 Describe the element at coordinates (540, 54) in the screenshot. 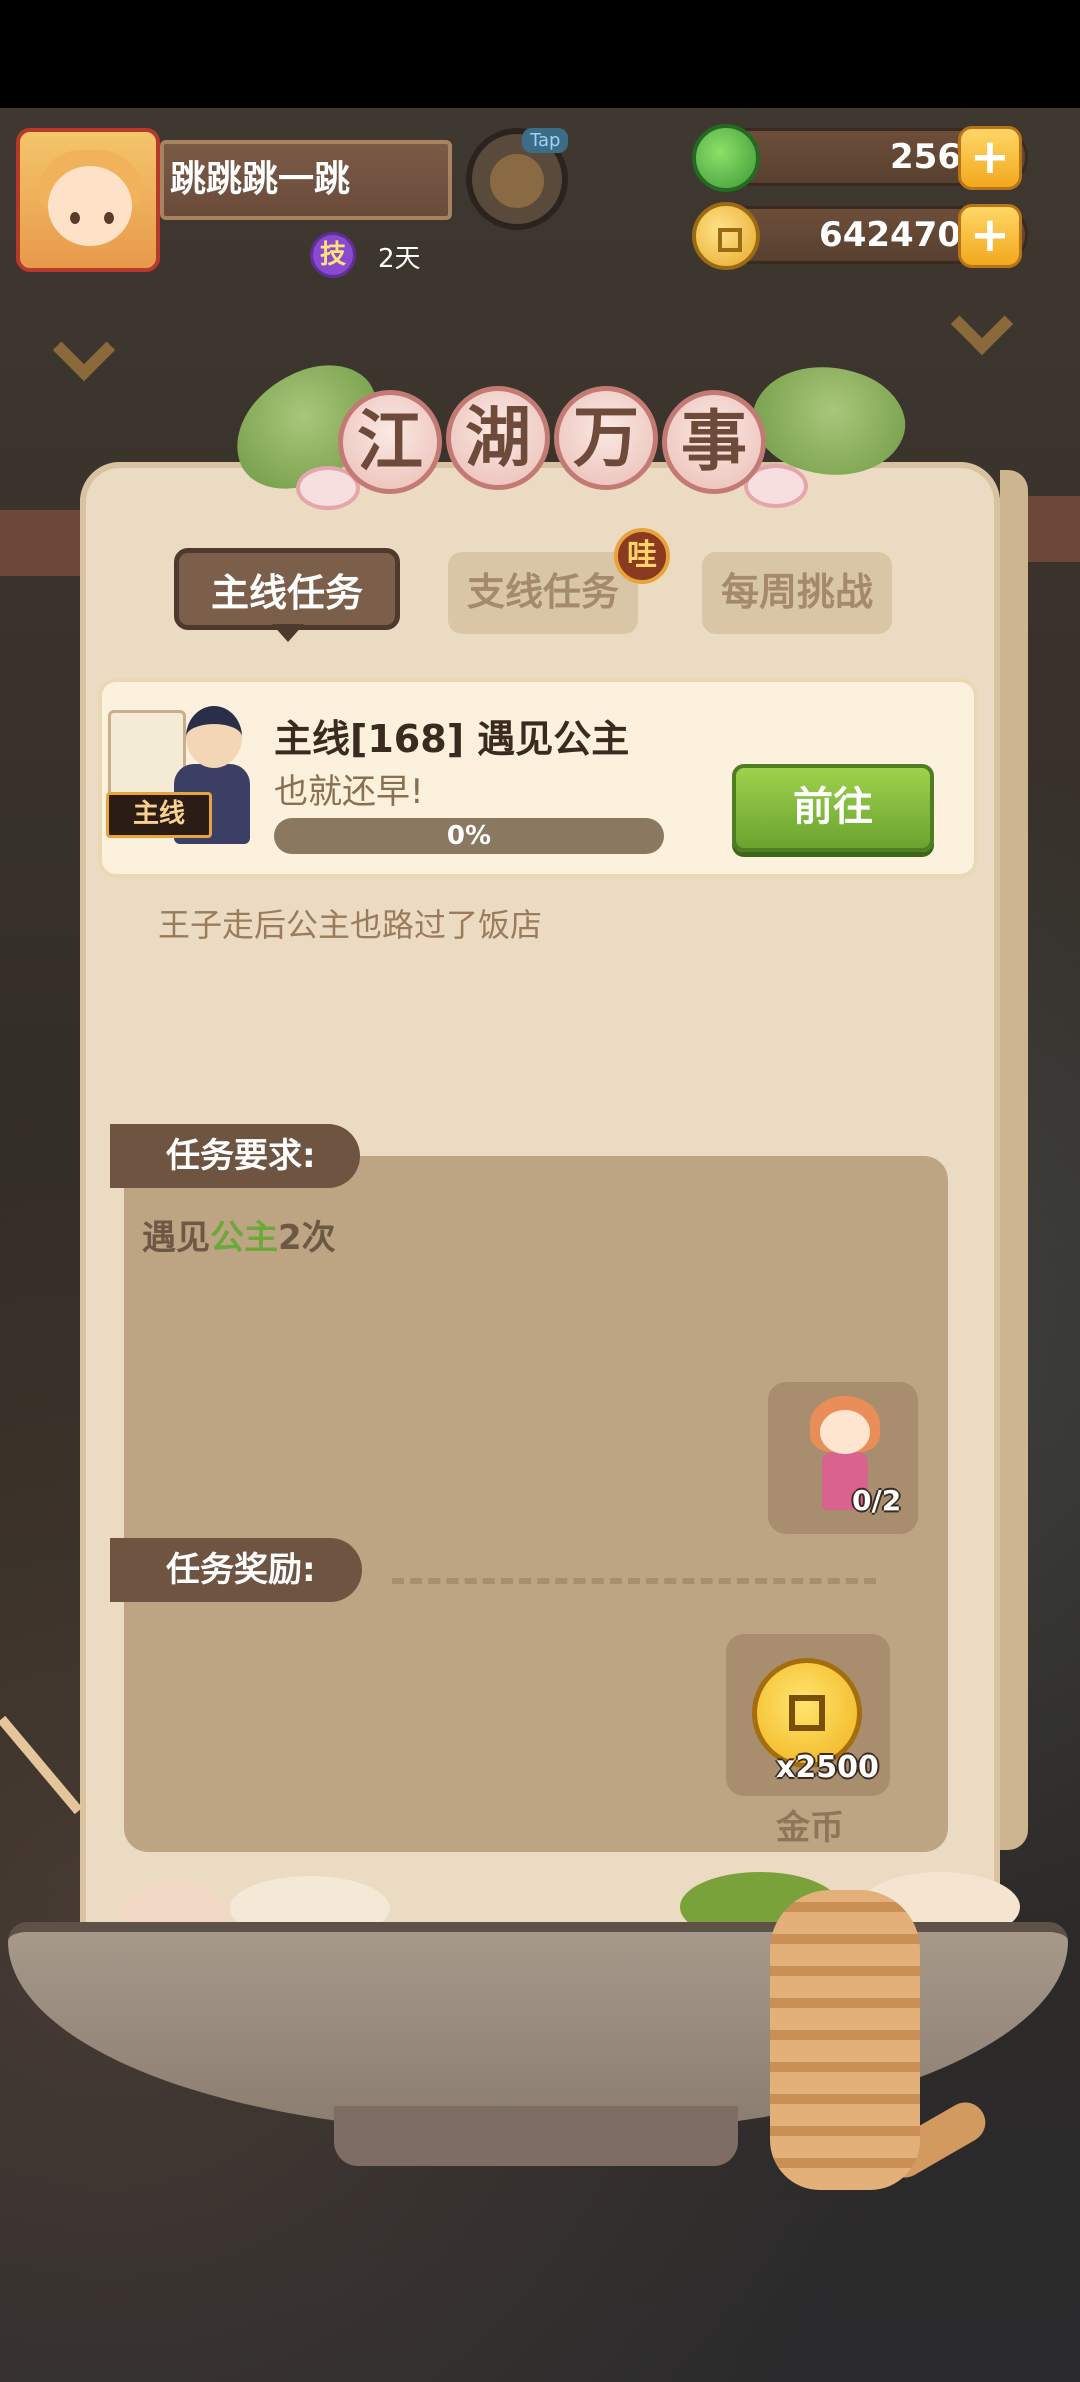

I see `status-bar` at that location.